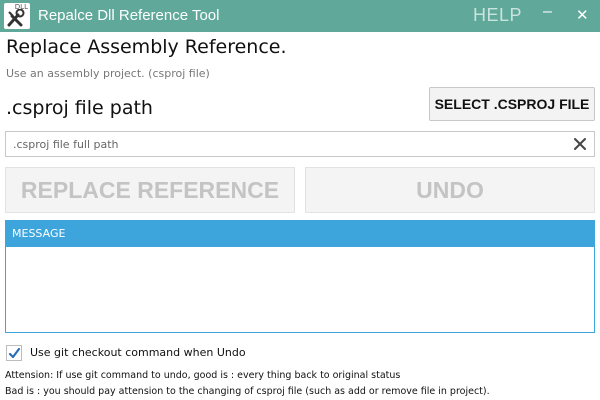 The width and height of the screenshot is (600, 400). What do you see at coordinates (79, 108) in the screenshot?
I see `path-label: .csproj file path` at bounding box center [79, 108].